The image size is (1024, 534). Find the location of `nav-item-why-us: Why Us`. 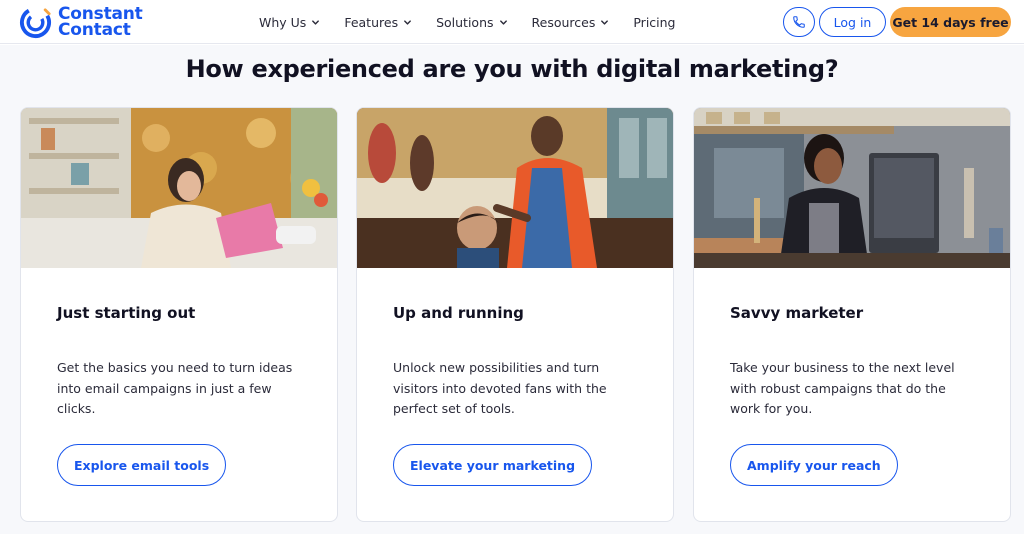

nav-item-why-us: Why Us is located at coordinates (289, 22).